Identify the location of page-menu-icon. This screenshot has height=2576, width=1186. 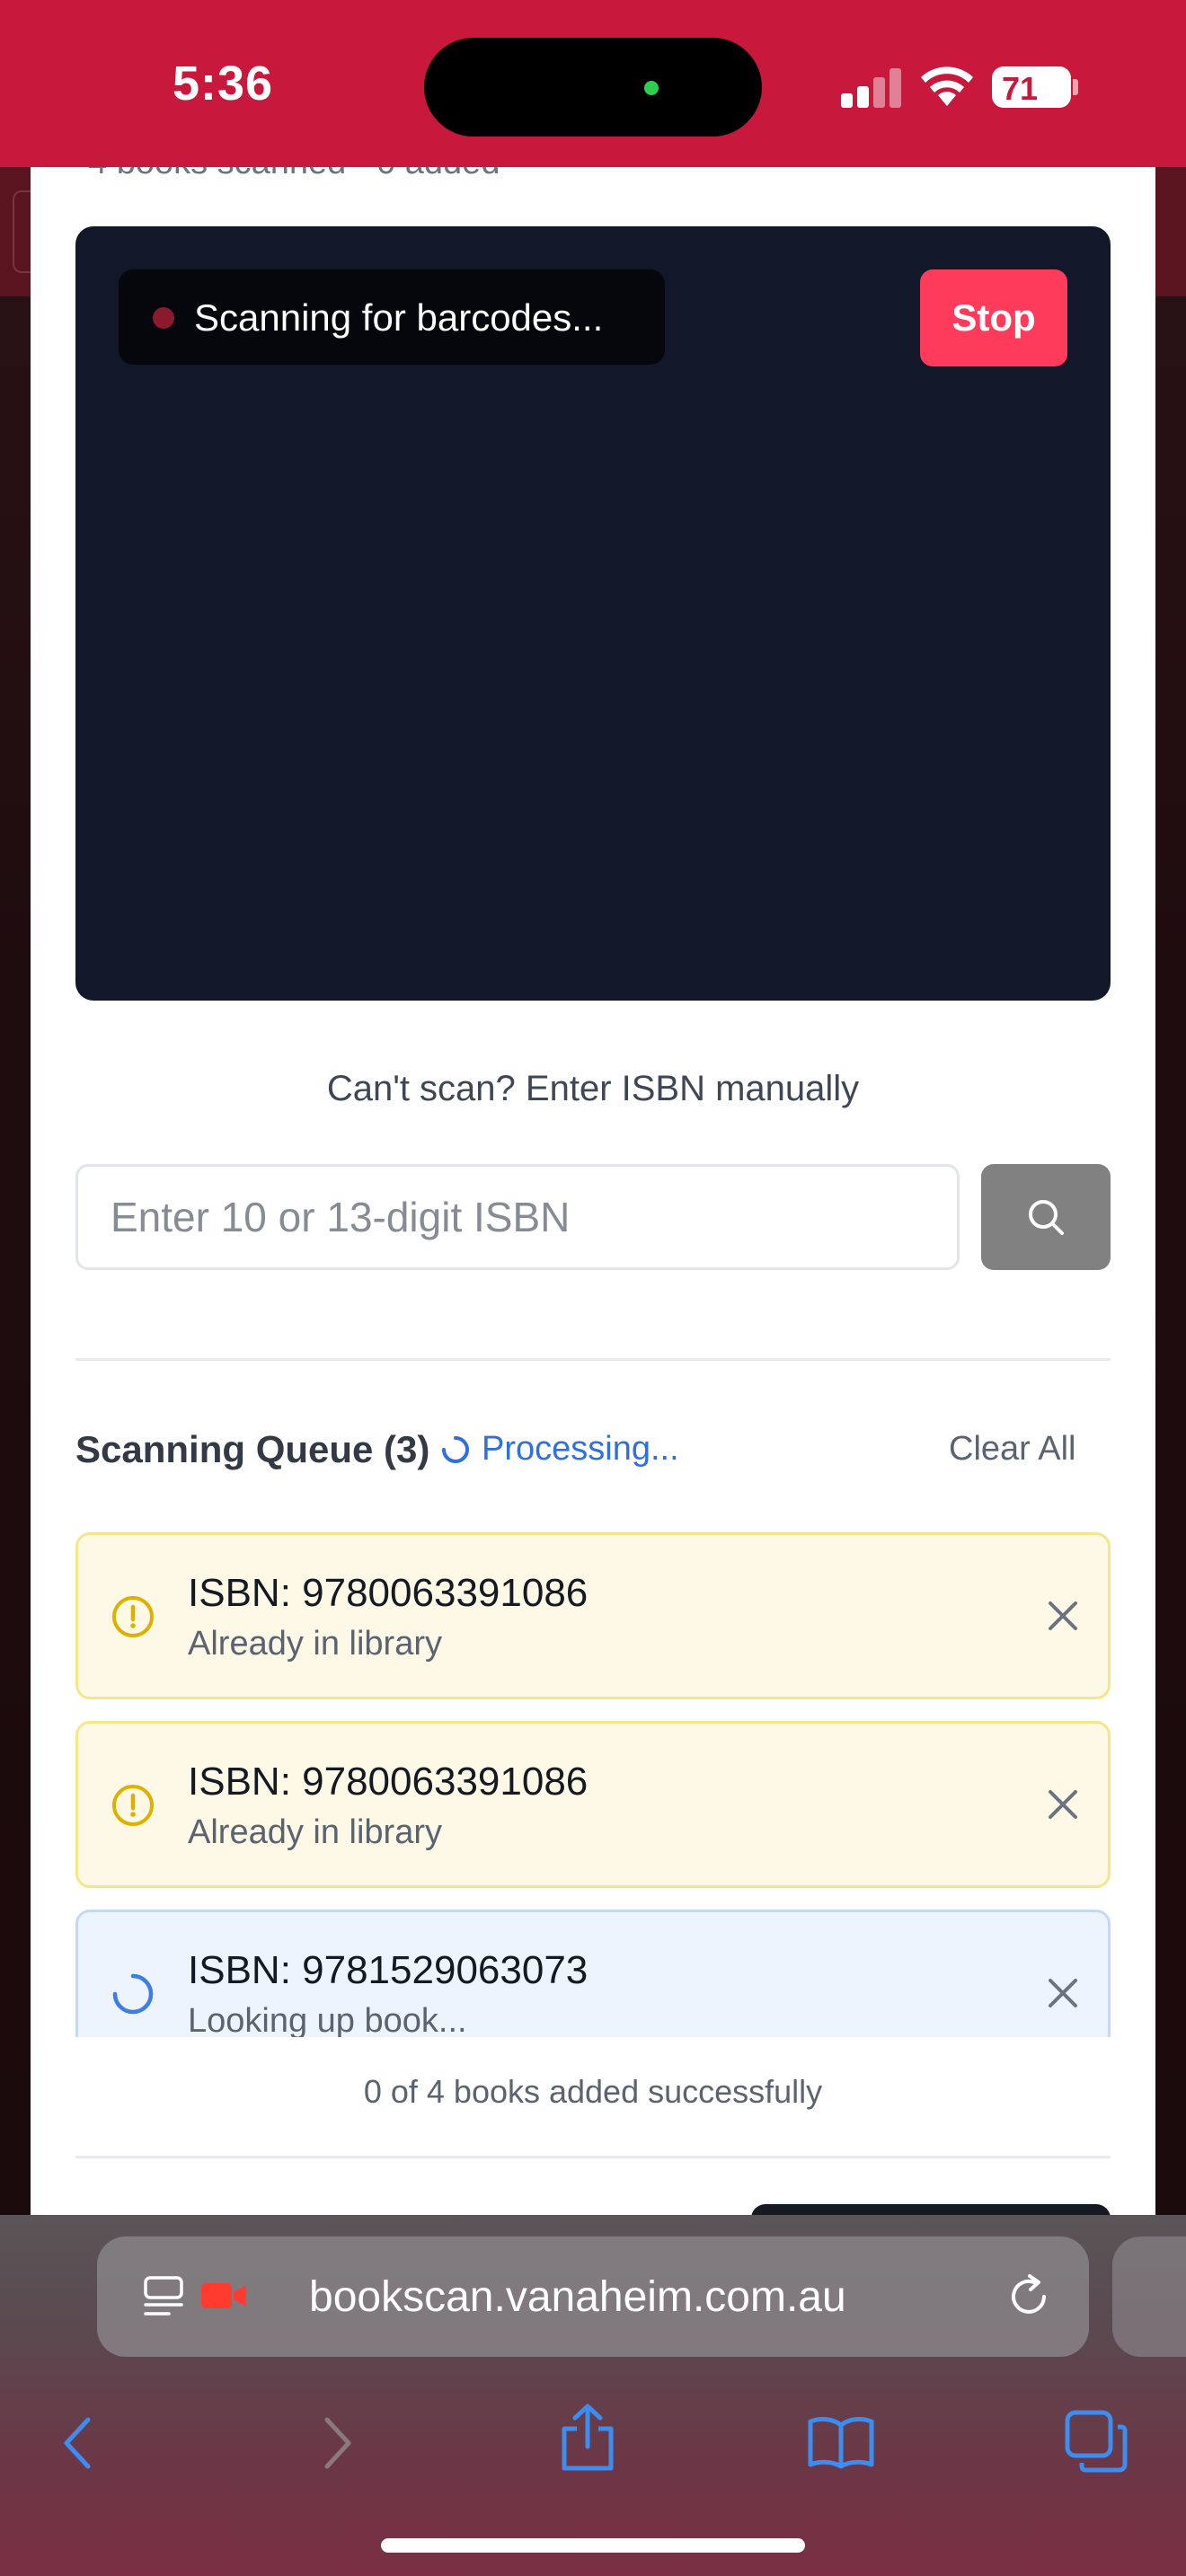
(164, 2296).